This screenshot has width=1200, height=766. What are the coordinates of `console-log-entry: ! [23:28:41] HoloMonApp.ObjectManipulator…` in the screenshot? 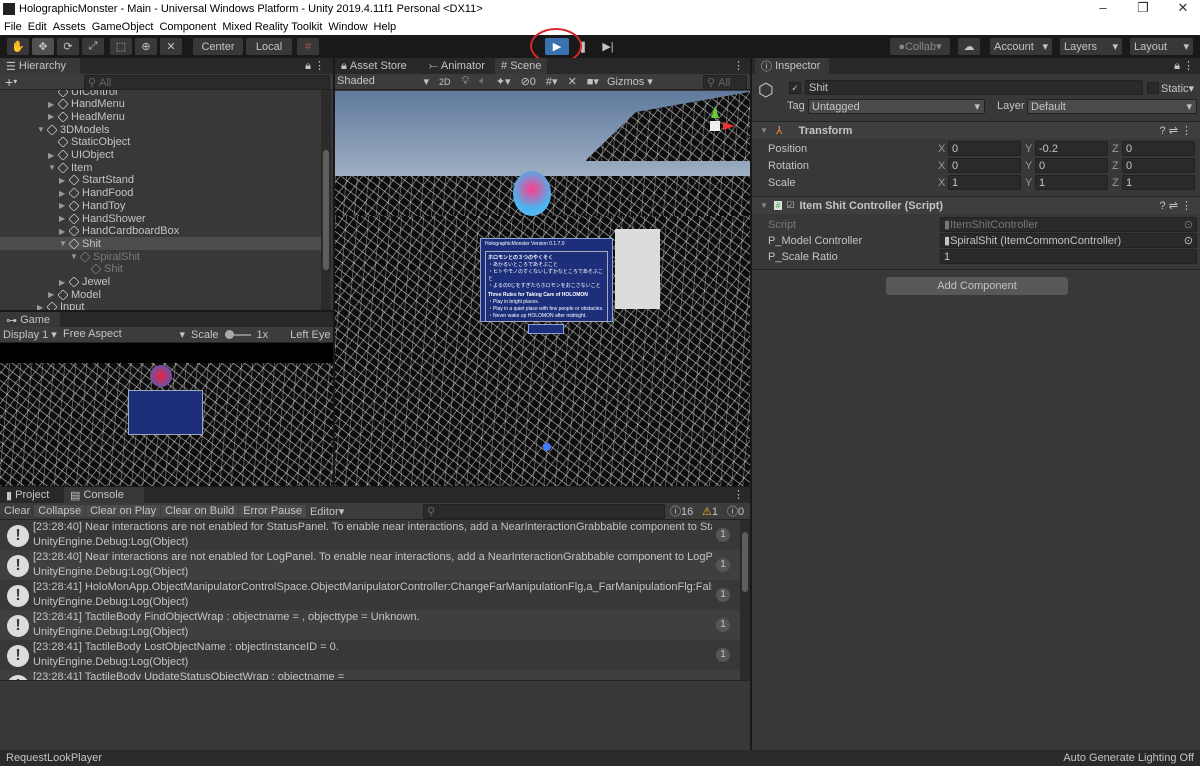 It's located at (370, 595).